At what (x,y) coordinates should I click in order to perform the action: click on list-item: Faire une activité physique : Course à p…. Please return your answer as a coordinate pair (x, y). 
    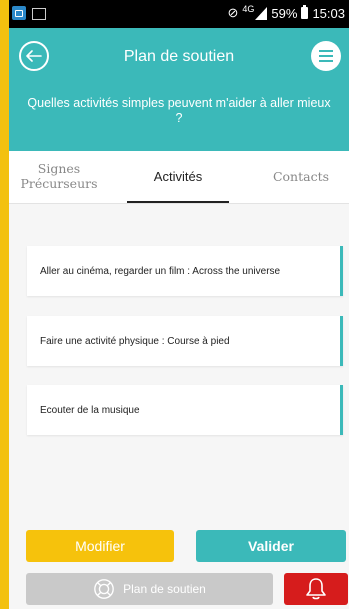
    Looking at the image, I should click on (185, 341).